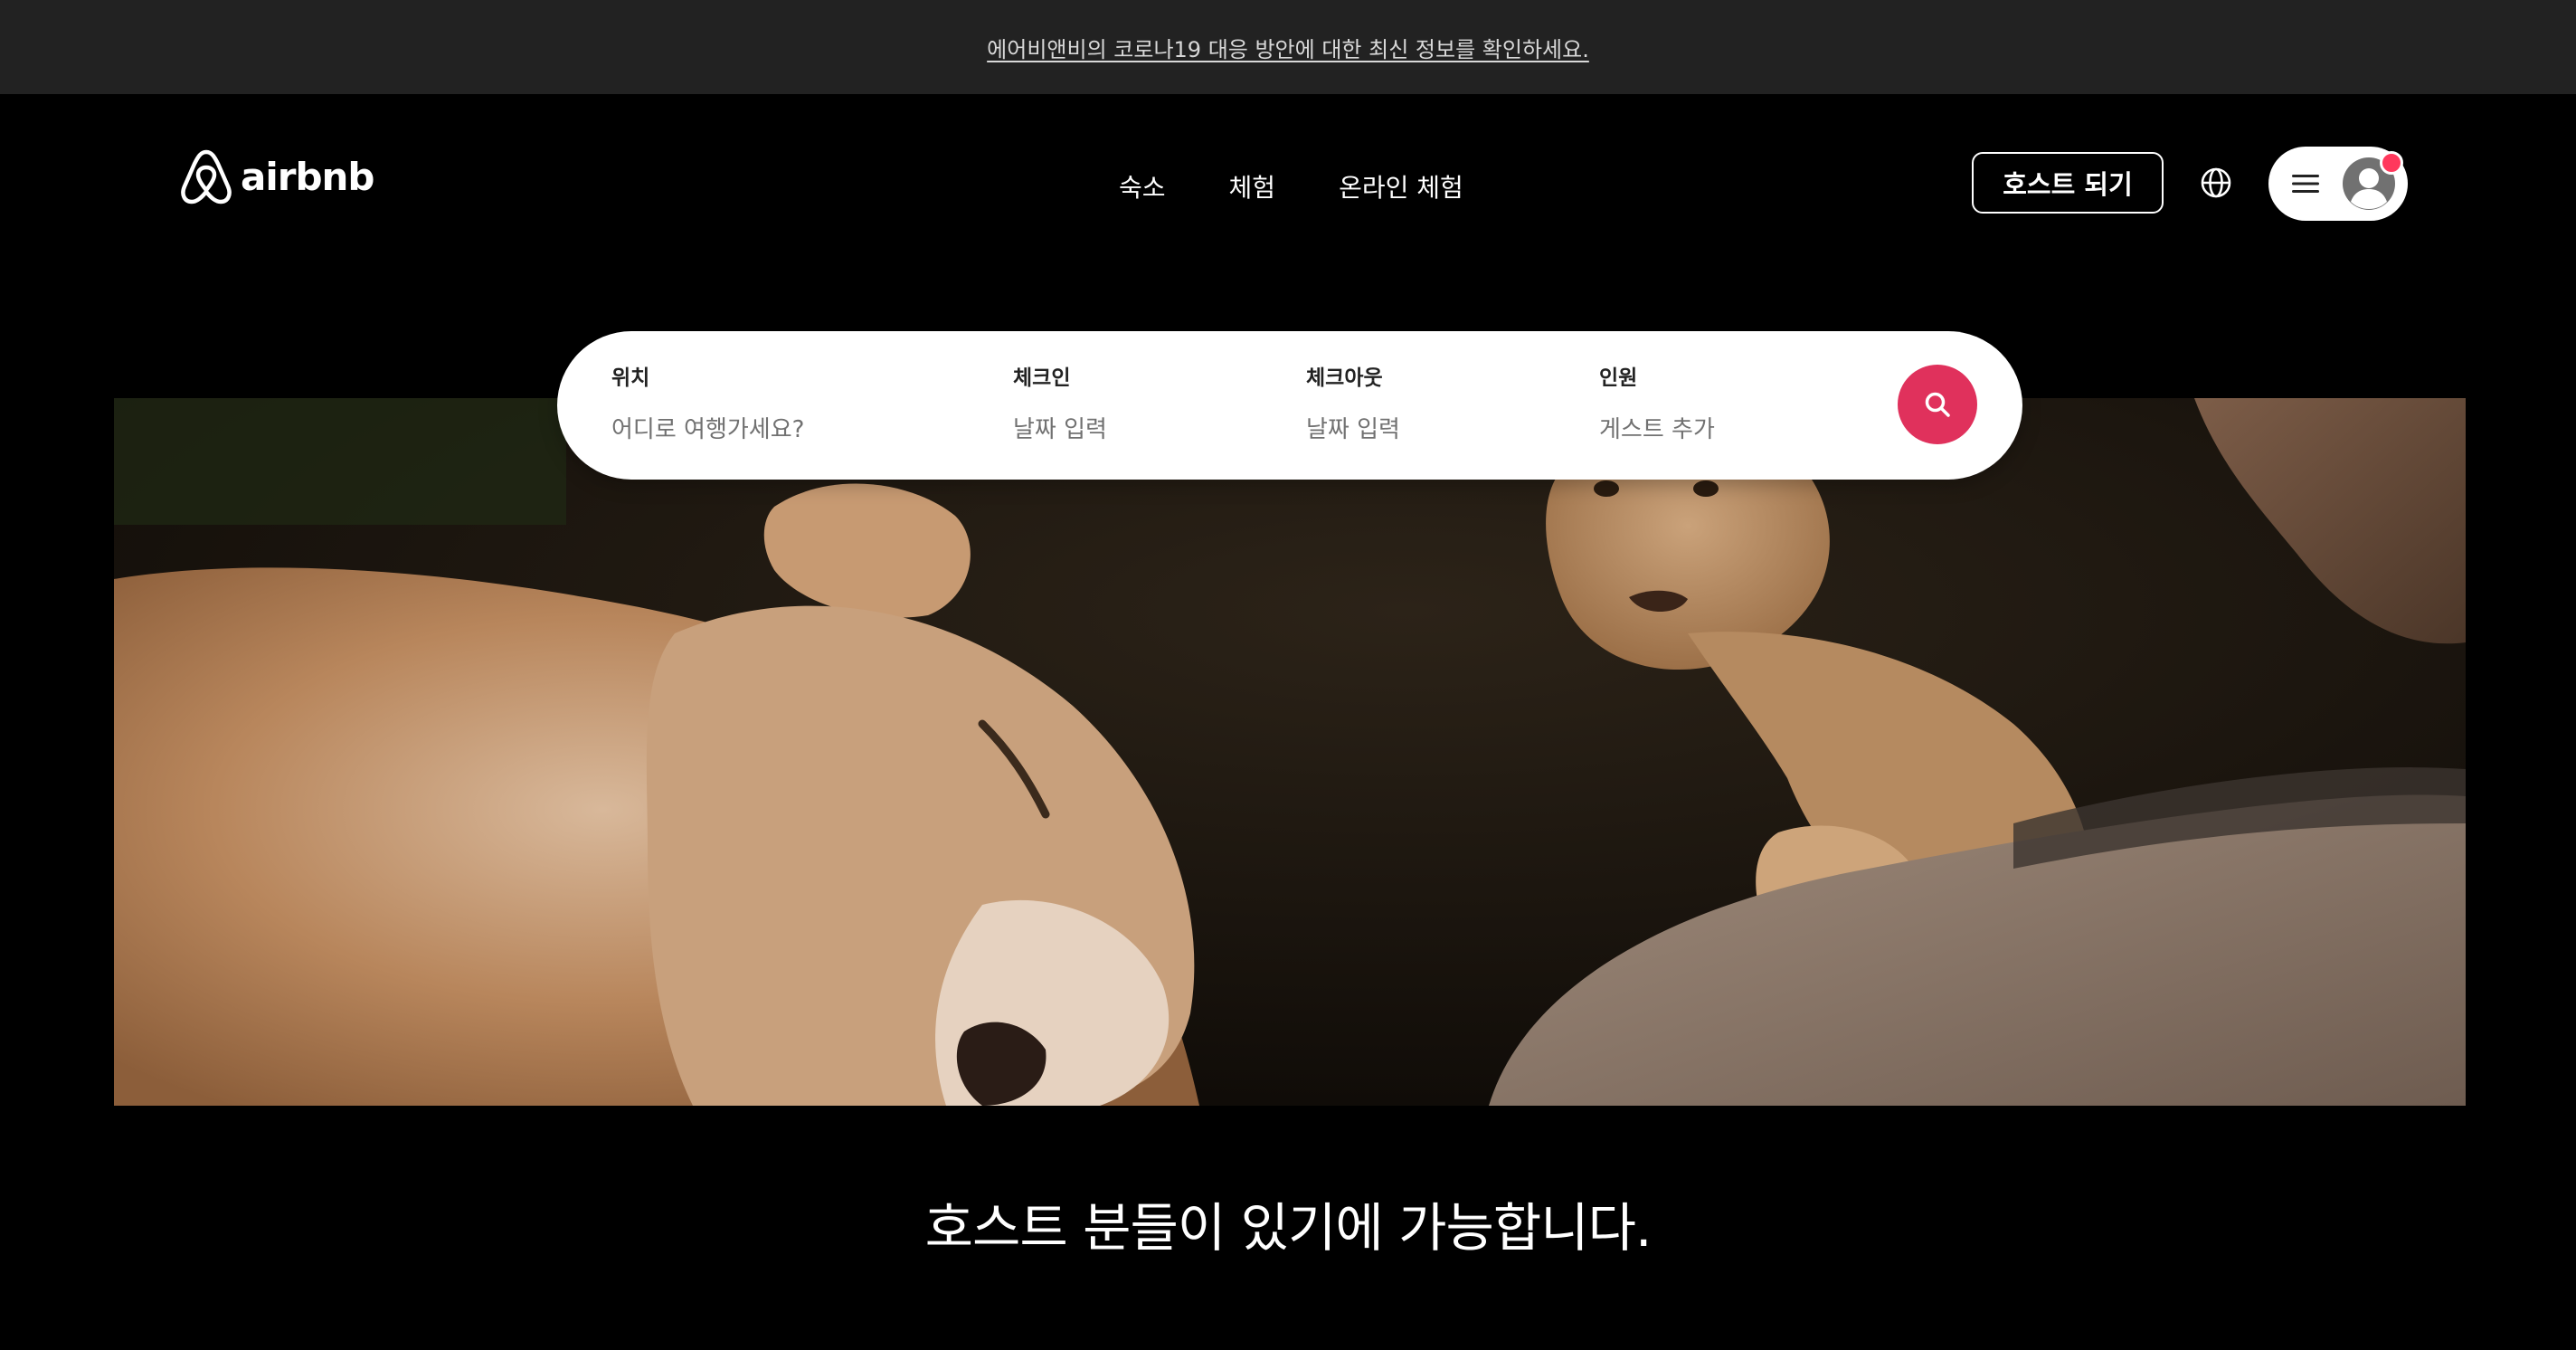 The width and height of the screenshot is (2576, 1350). I want to click on covid-banner: 에어비앤비의 코로나19 대응 방안에 대한 최신 정보를 확인하세요., so click(1288, 47).